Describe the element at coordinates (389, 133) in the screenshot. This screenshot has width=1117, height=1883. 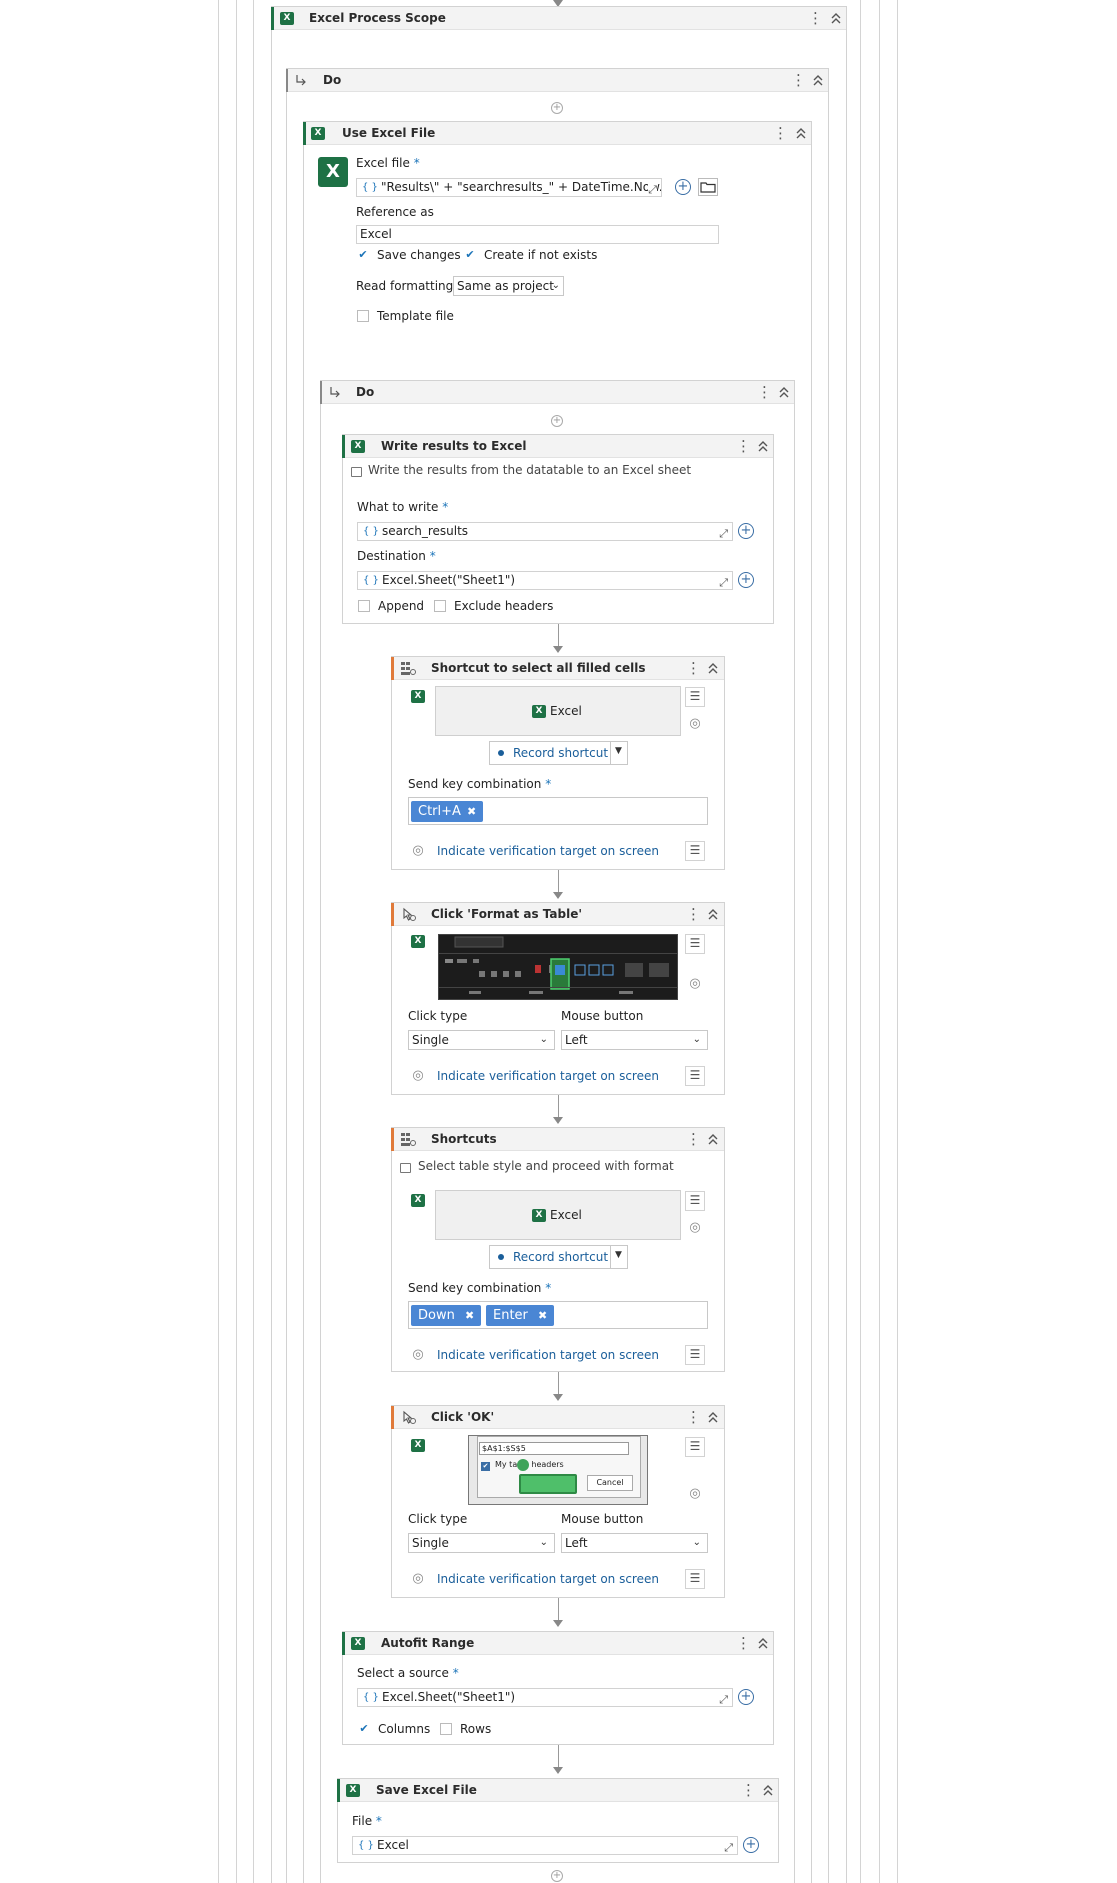
I see `activity-title: Use Excel File` at that location.